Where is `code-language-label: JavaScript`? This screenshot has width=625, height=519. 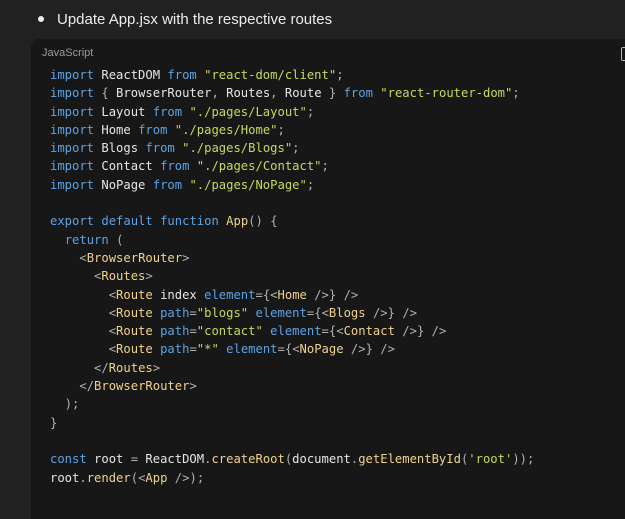 code-language-label: JavaScript is located at coordinates (68, 53).